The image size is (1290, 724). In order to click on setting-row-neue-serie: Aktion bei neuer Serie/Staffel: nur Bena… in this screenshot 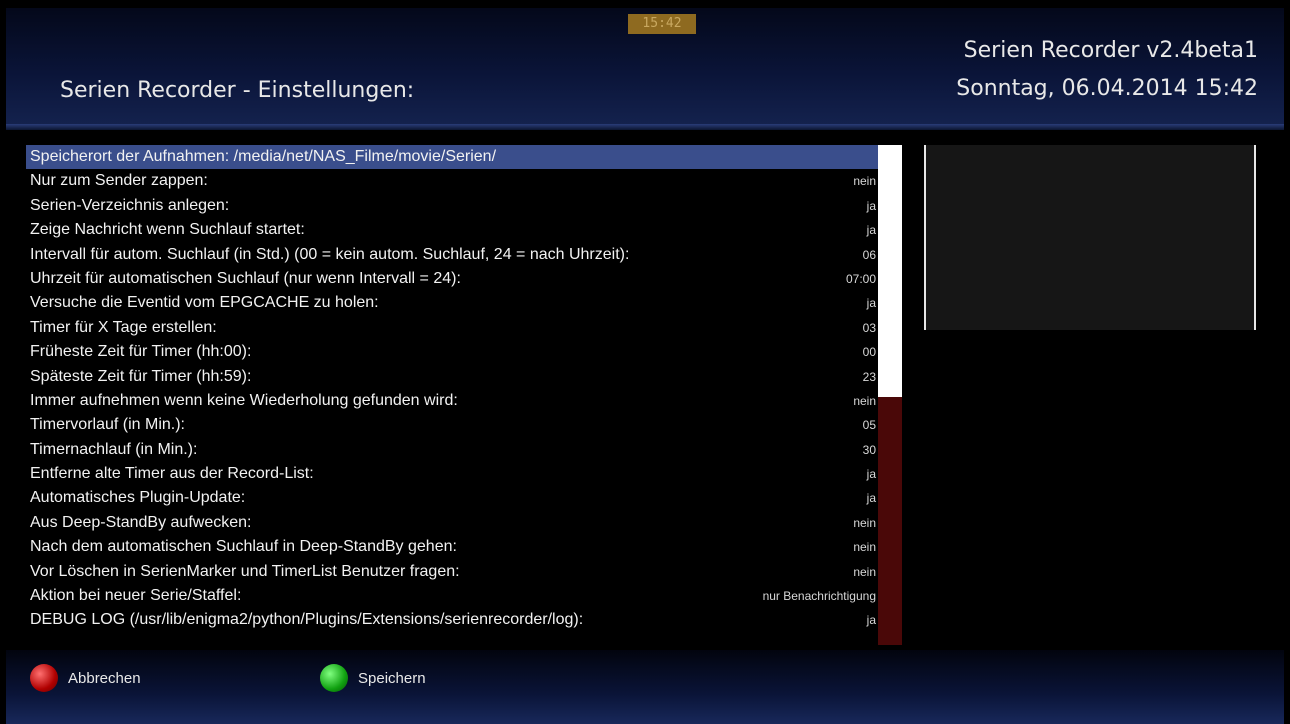, I will do `click(452, 596)`.